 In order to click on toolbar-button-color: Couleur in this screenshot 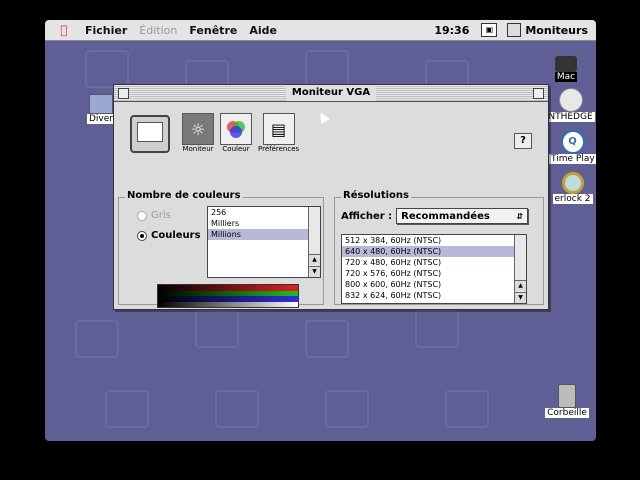, I will do `click(236, 133)`.